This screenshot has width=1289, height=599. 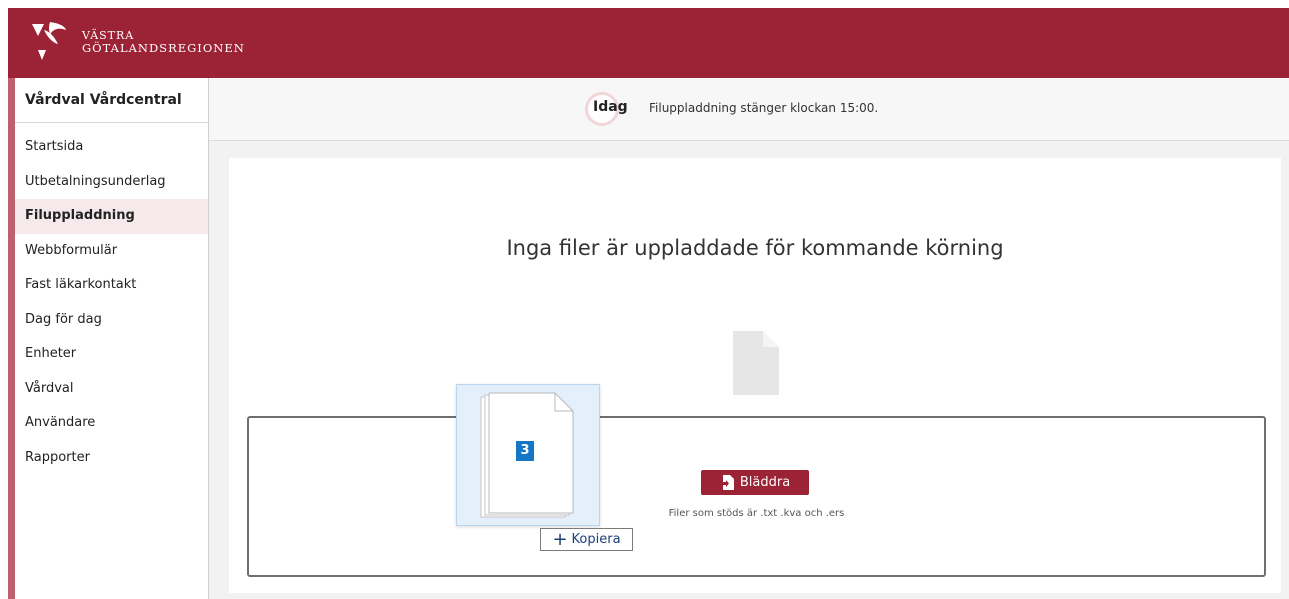 I want to click on logo-line2: GÖTALANDSREGIONEN, so click(x=163, y=48).